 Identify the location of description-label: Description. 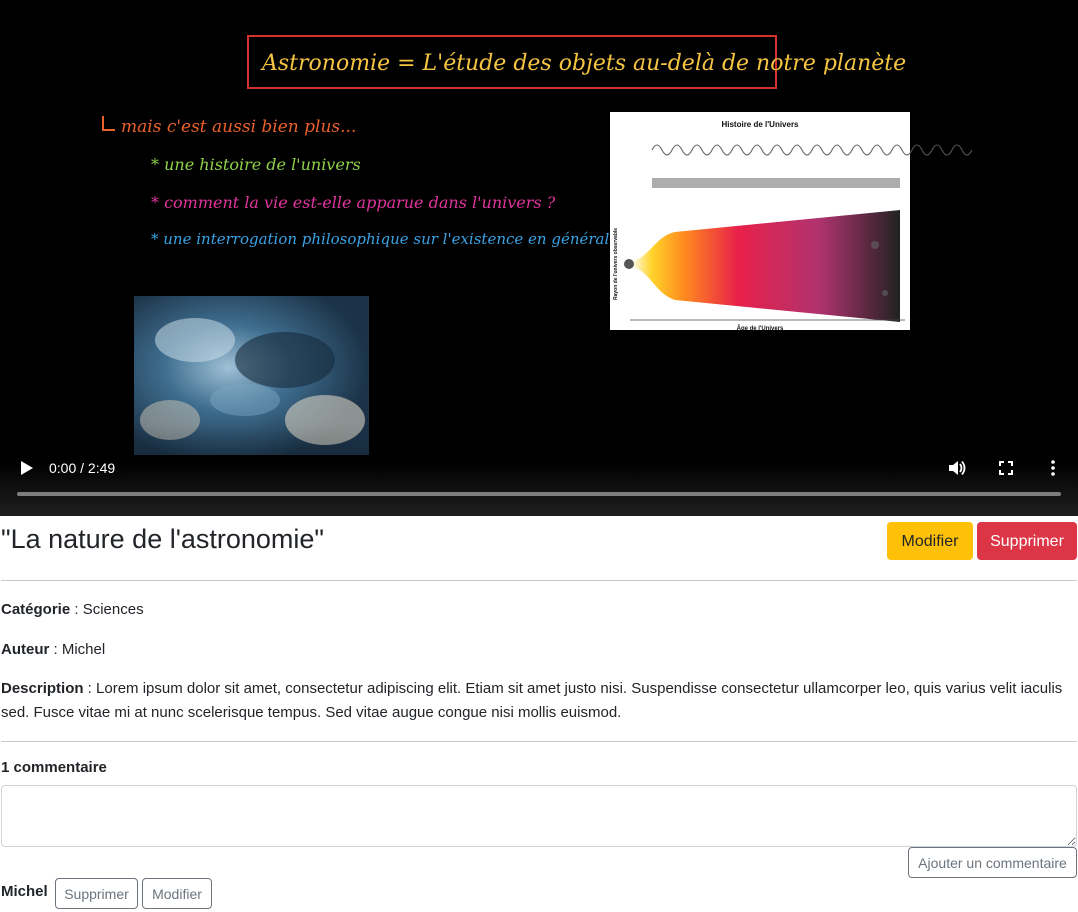
(42, 688).